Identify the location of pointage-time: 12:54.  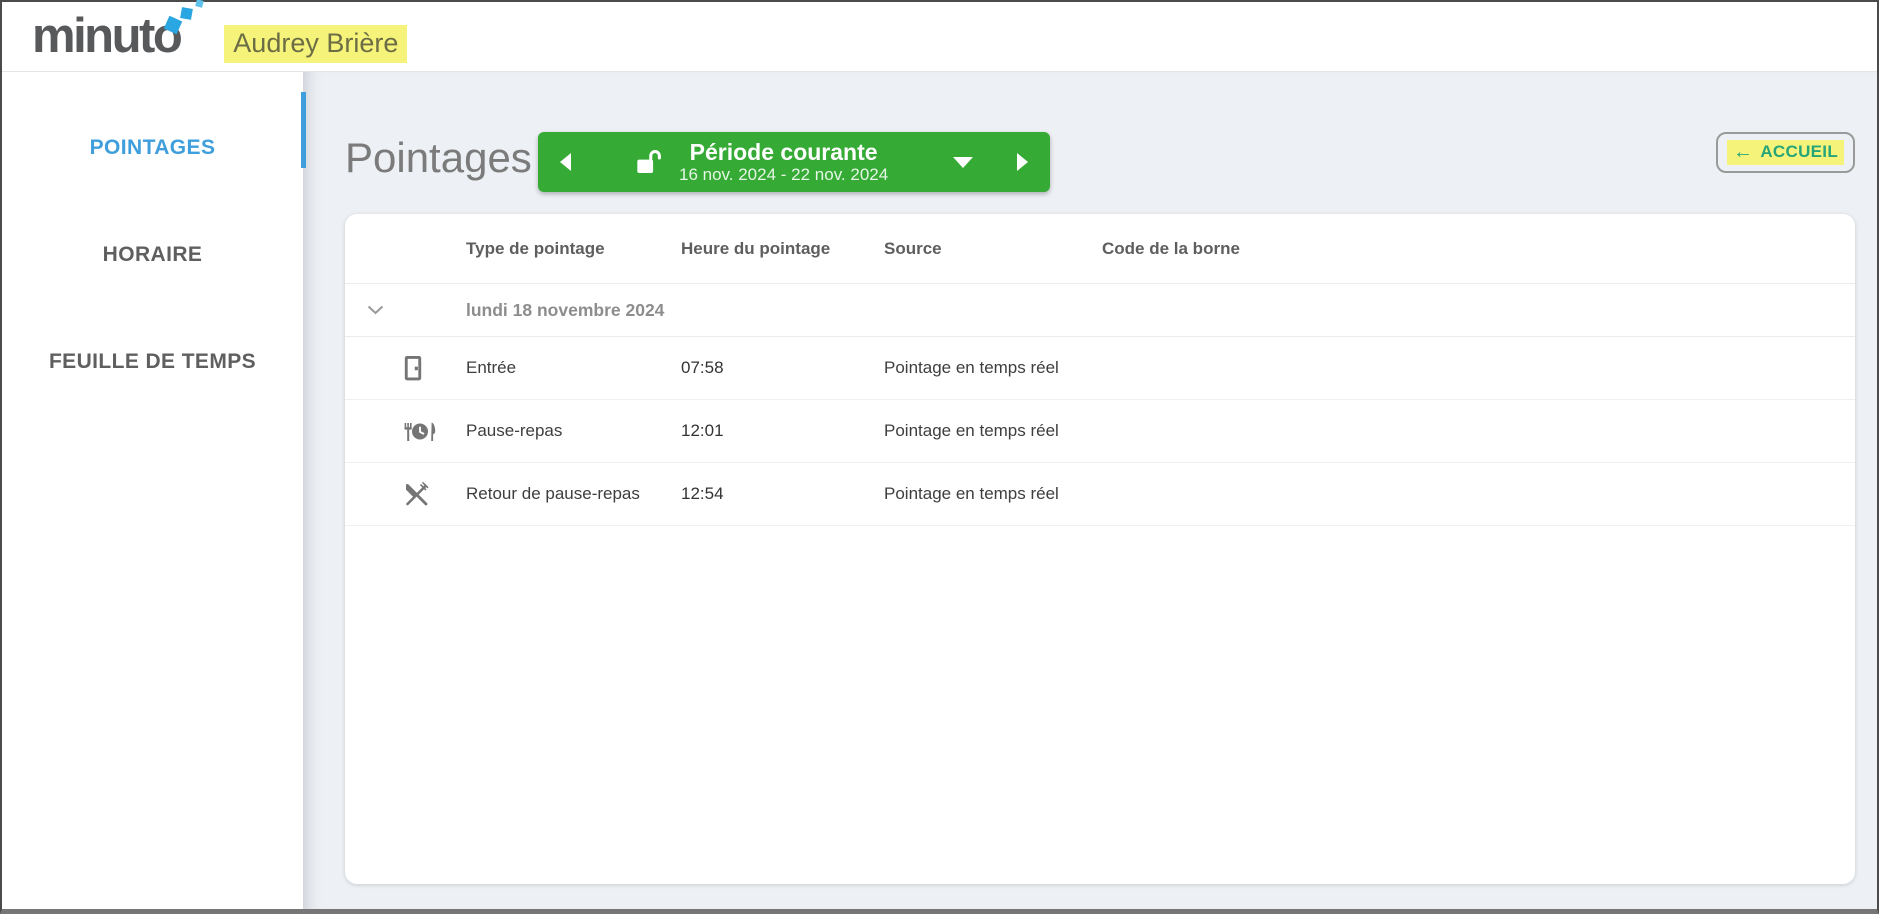
(702, 493).